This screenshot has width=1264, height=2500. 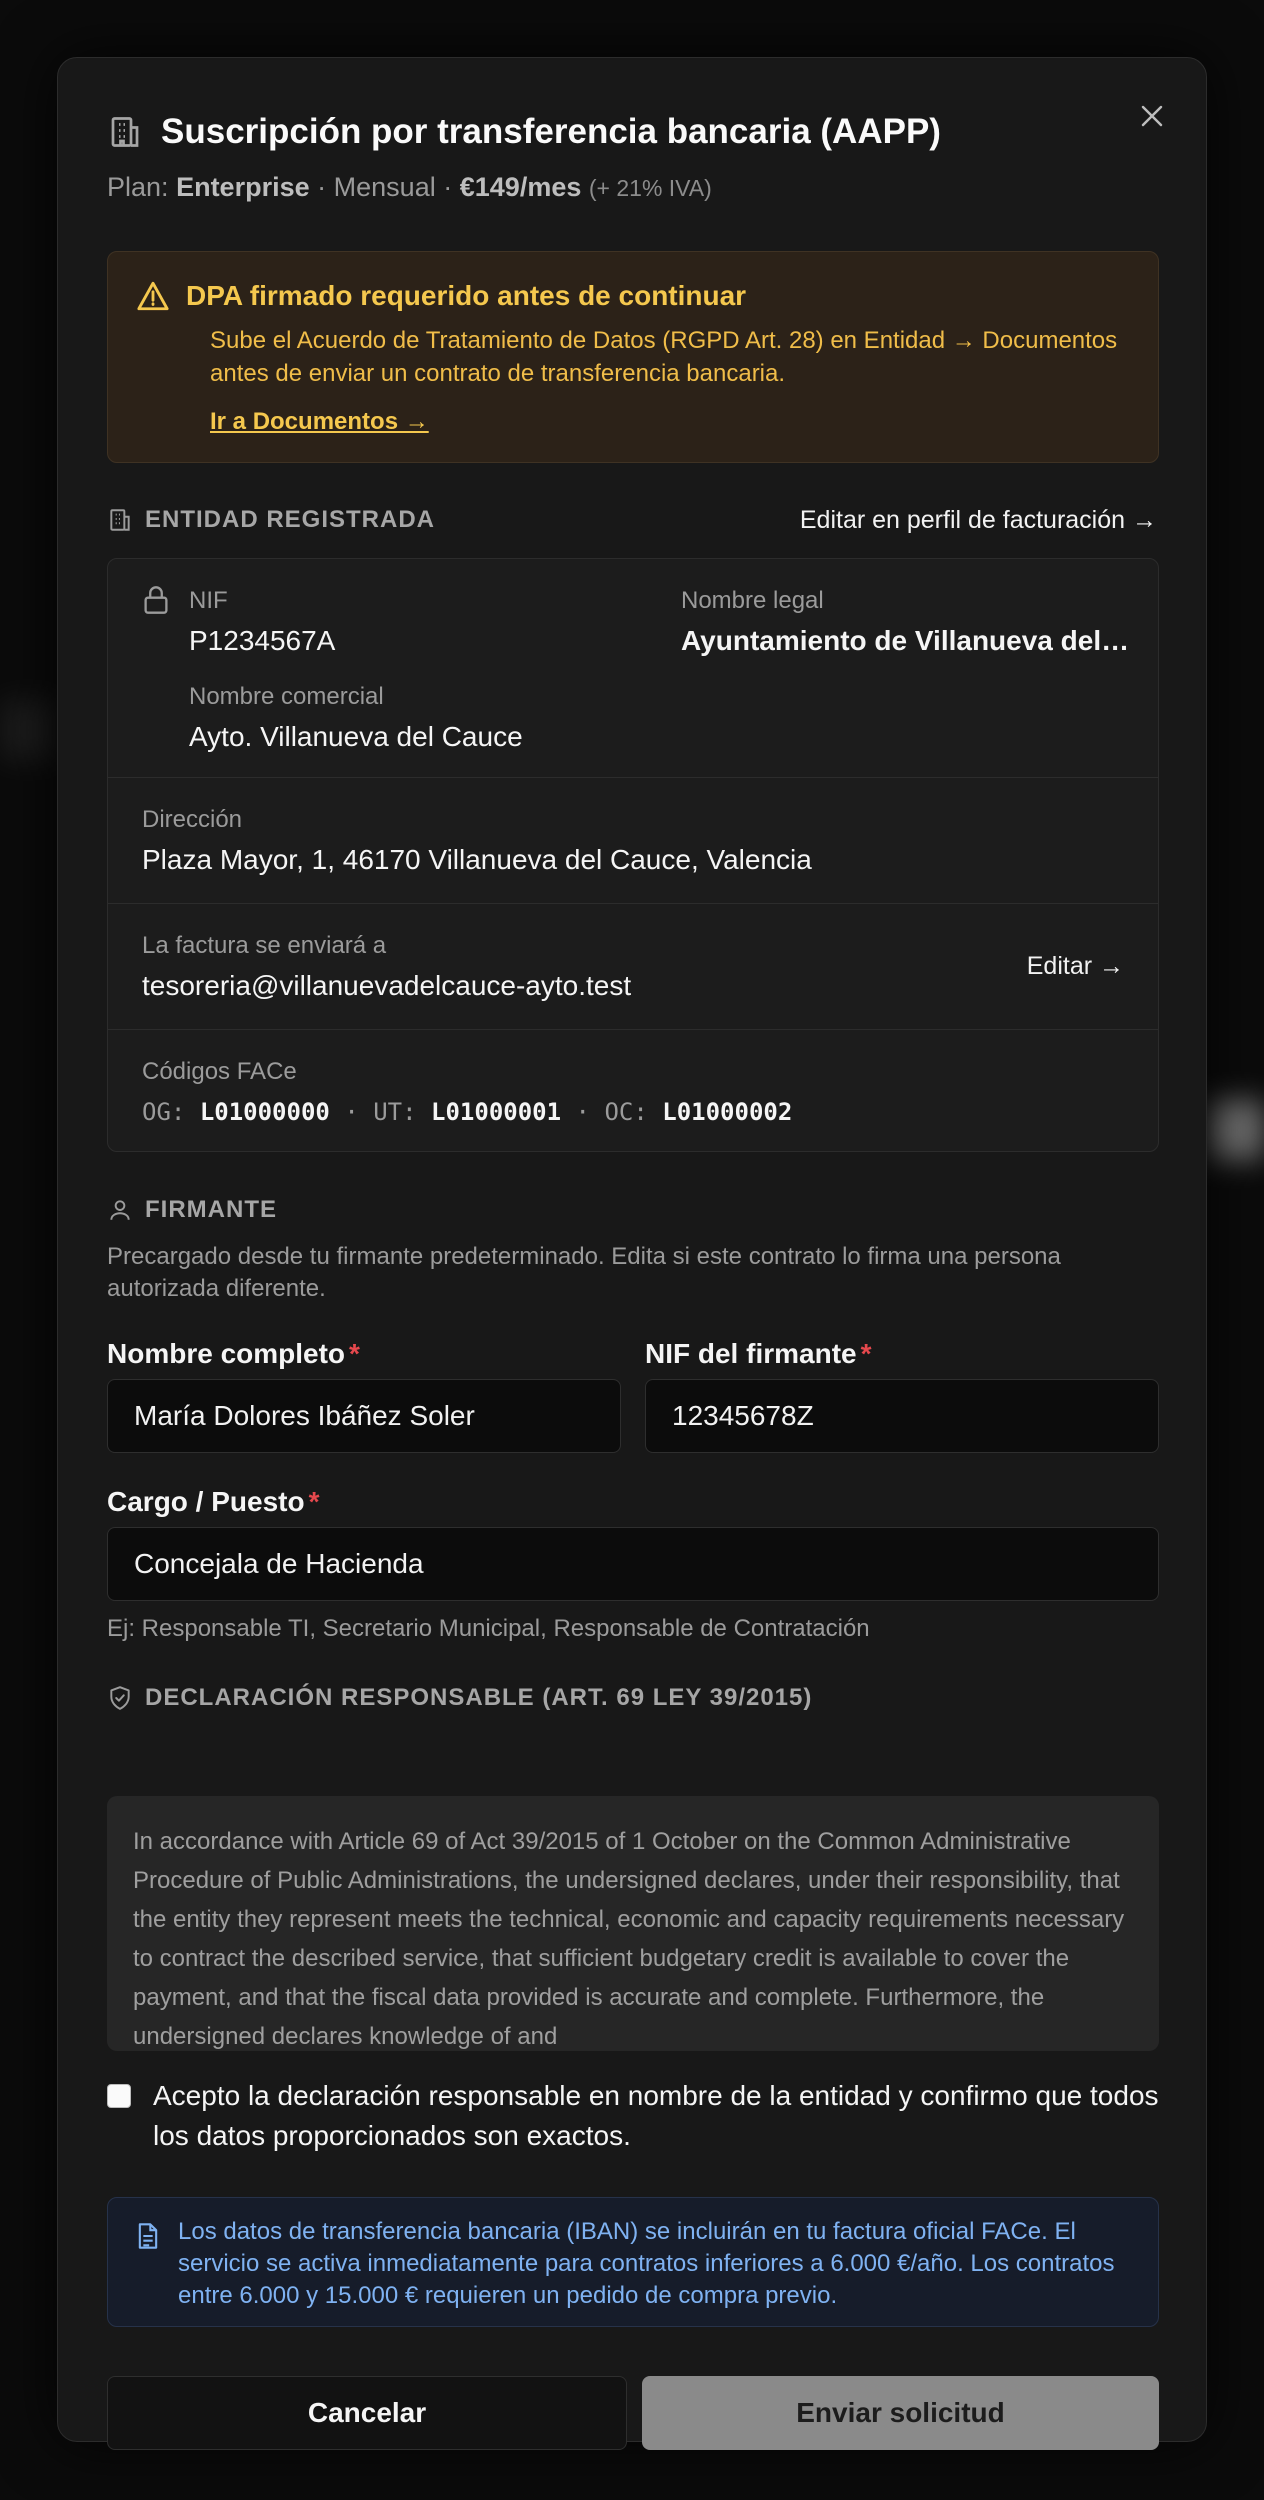 I want to click on plan-prefix: Plan:, so click(x=138, y=187).